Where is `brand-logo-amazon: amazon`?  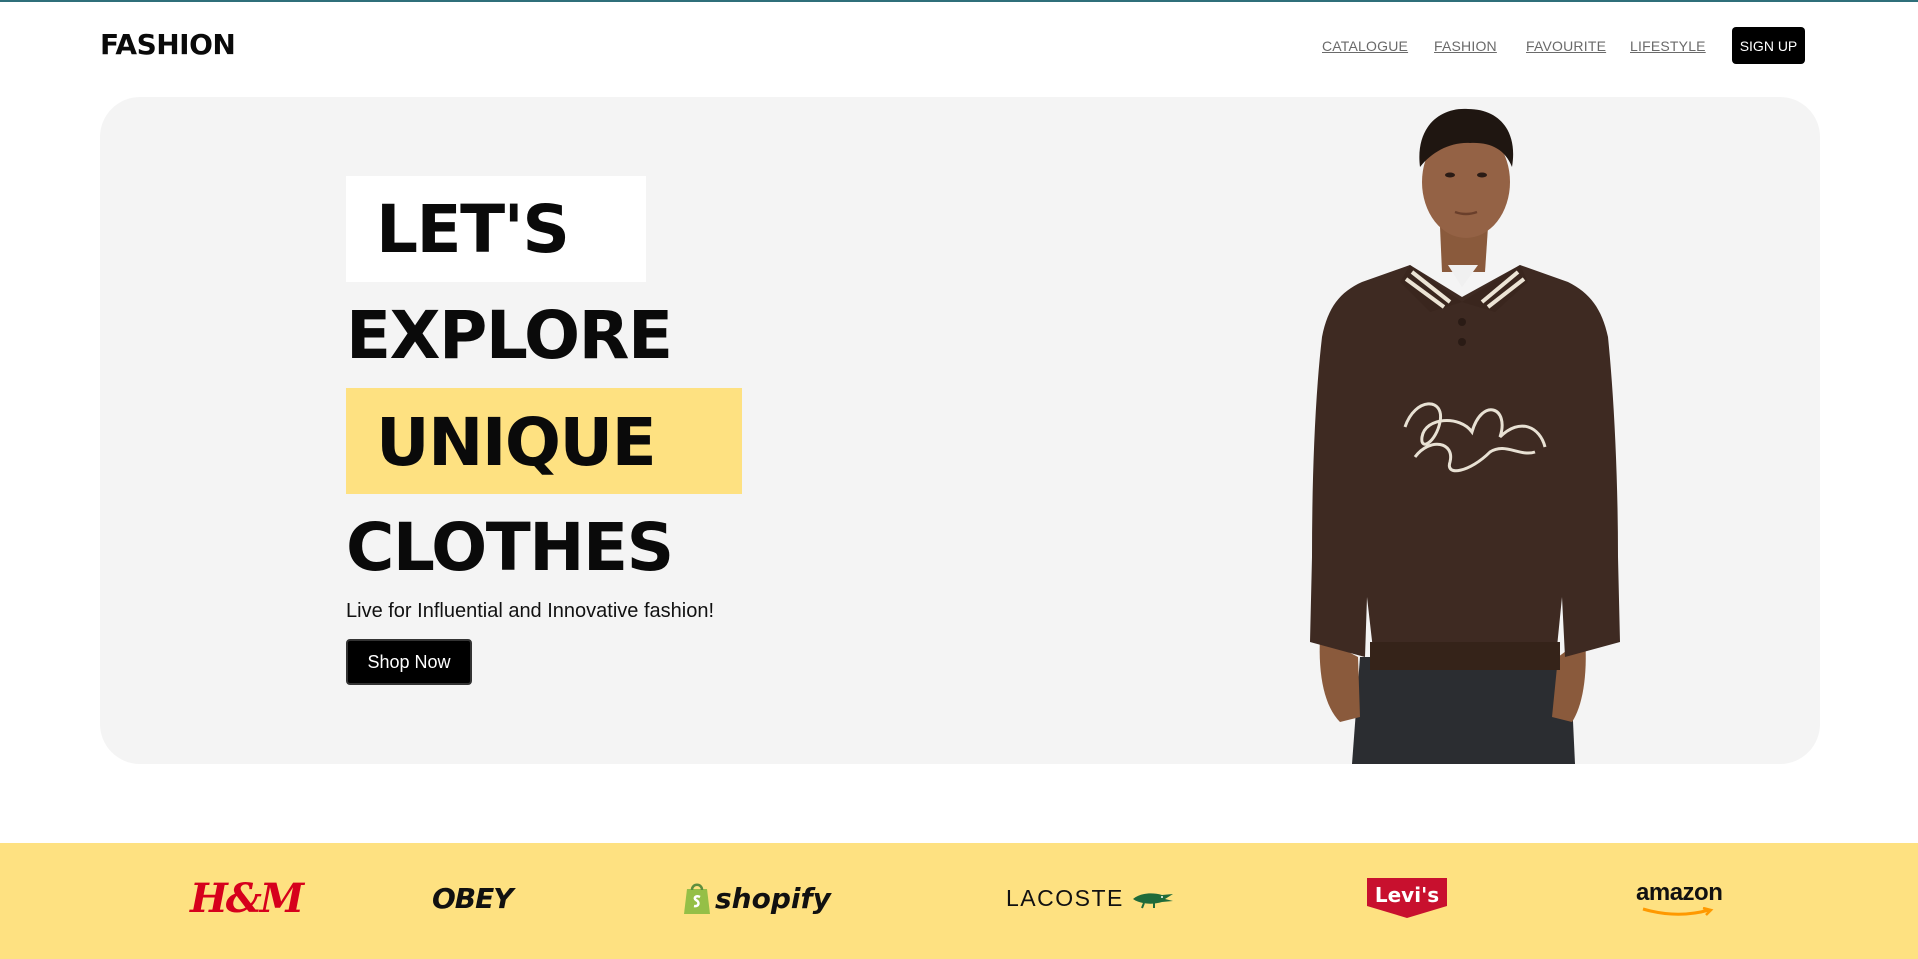
brand-logo-amazon: amazon is located at coordinates (1679, 898).